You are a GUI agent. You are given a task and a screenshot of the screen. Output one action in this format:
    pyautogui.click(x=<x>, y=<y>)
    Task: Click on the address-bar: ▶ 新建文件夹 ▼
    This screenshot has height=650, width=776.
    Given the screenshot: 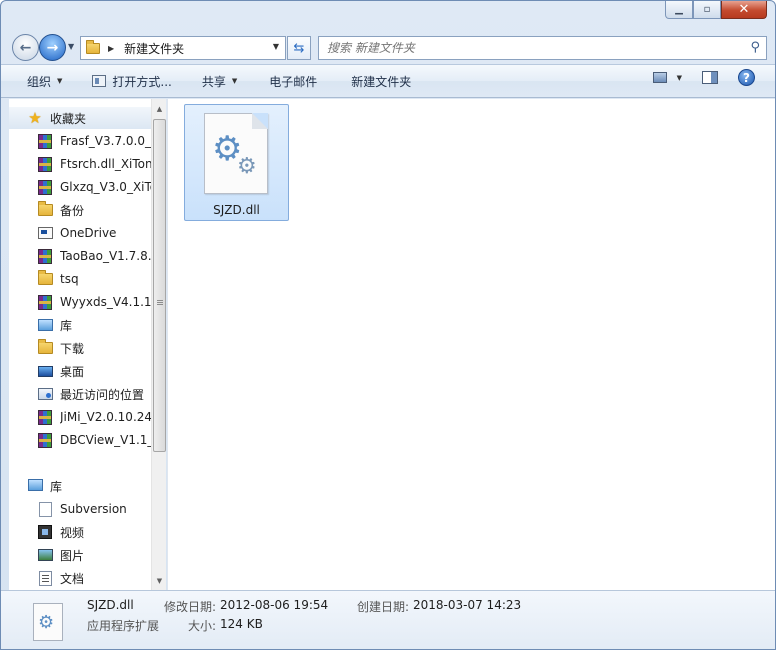 What is the action you would take?
    pyautogui.click(x=183, y=48)
    